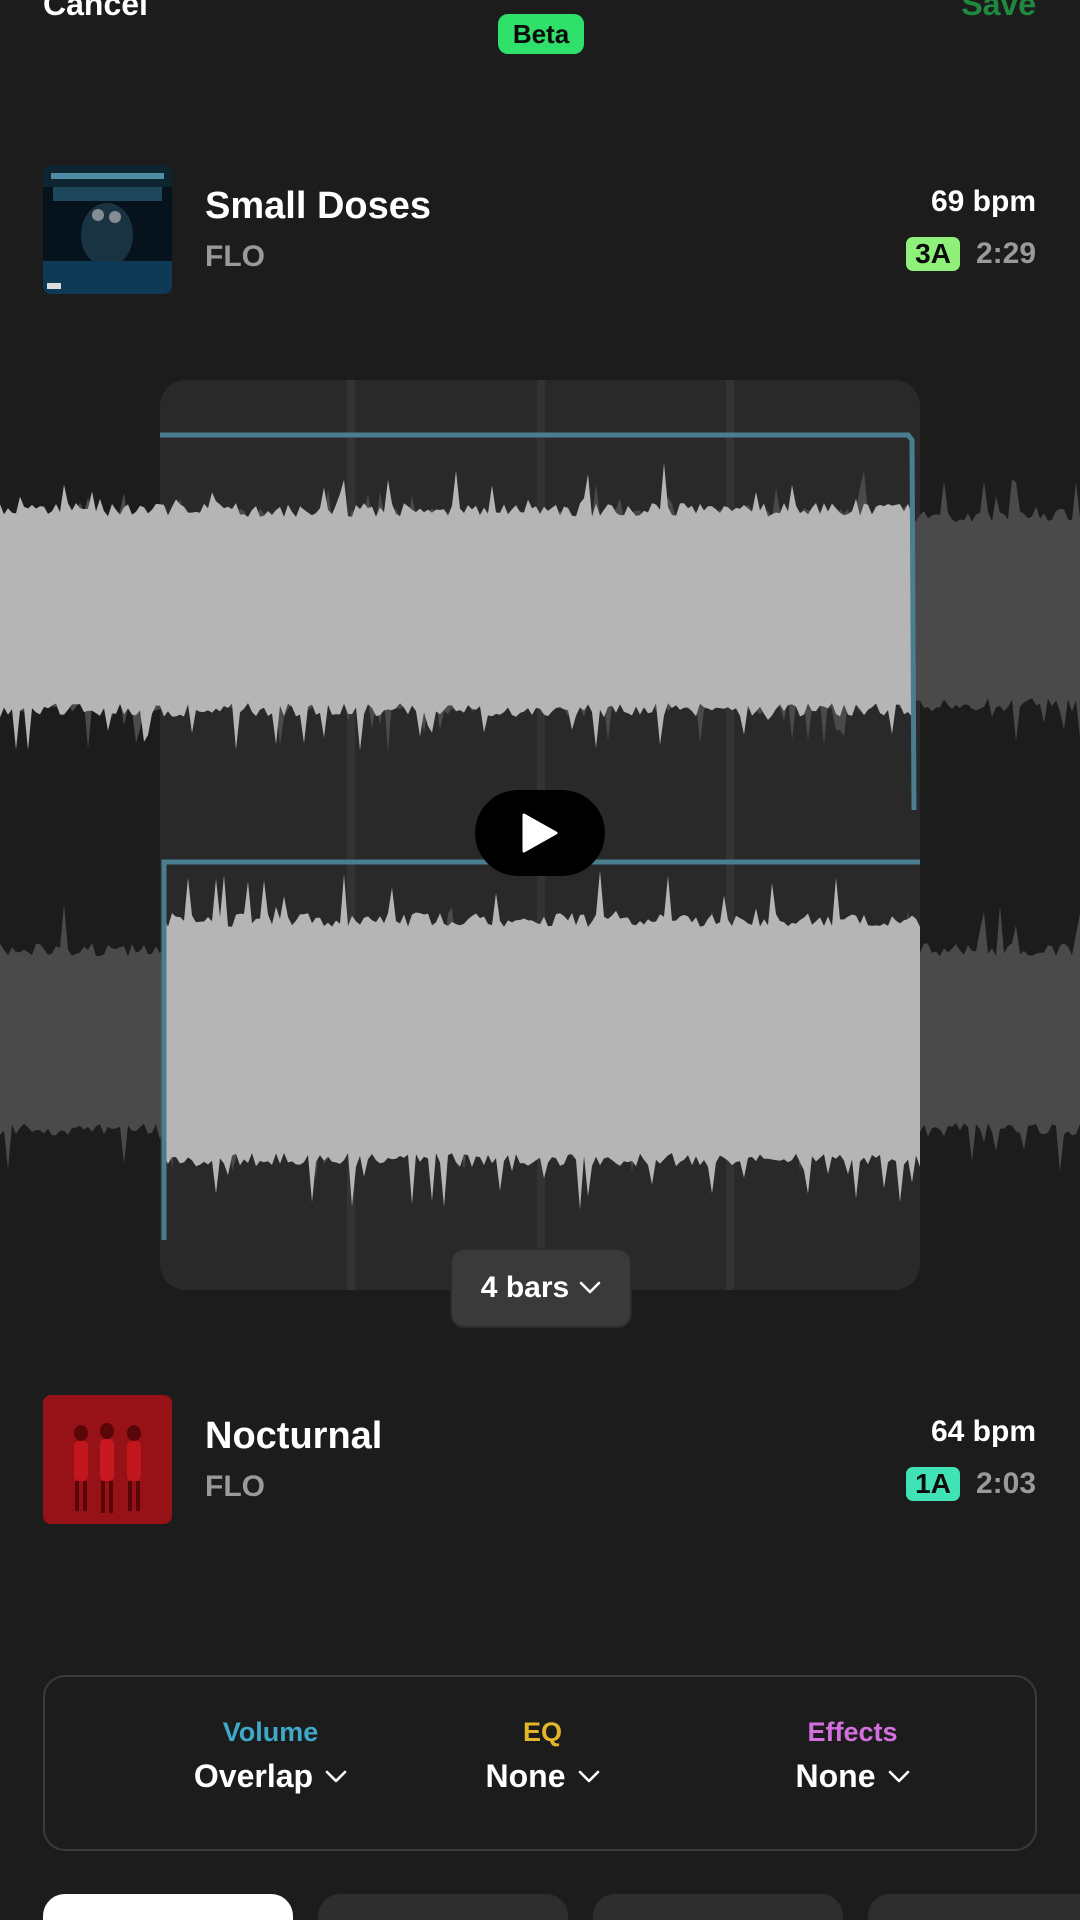  I want to click on transition-controls-panel: Volume Overlap EQ None Effects None, so click(540, 1763).